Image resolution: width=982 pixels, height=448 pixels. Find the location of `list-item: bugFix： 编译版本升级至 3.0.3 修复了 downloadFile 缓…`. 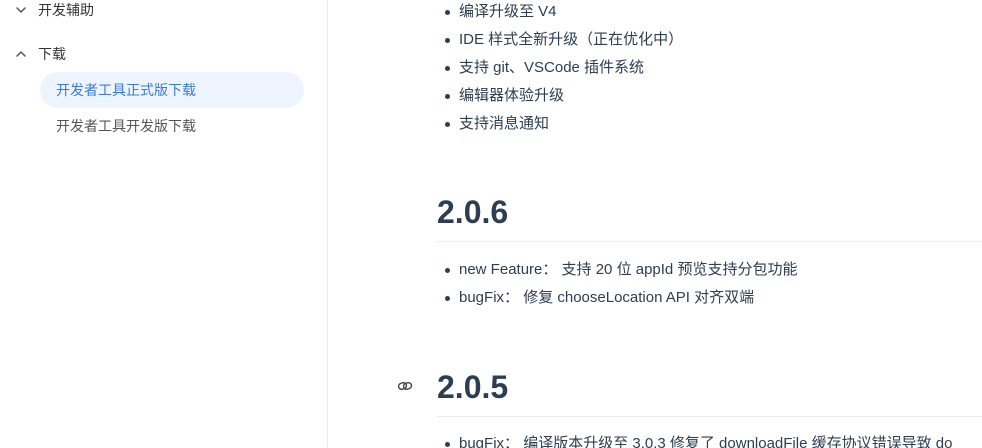

list-item: bugFix： 编译版本升级至 3.0.3 修复了 downloadFile 缓… is located at coordinates (697, 439).